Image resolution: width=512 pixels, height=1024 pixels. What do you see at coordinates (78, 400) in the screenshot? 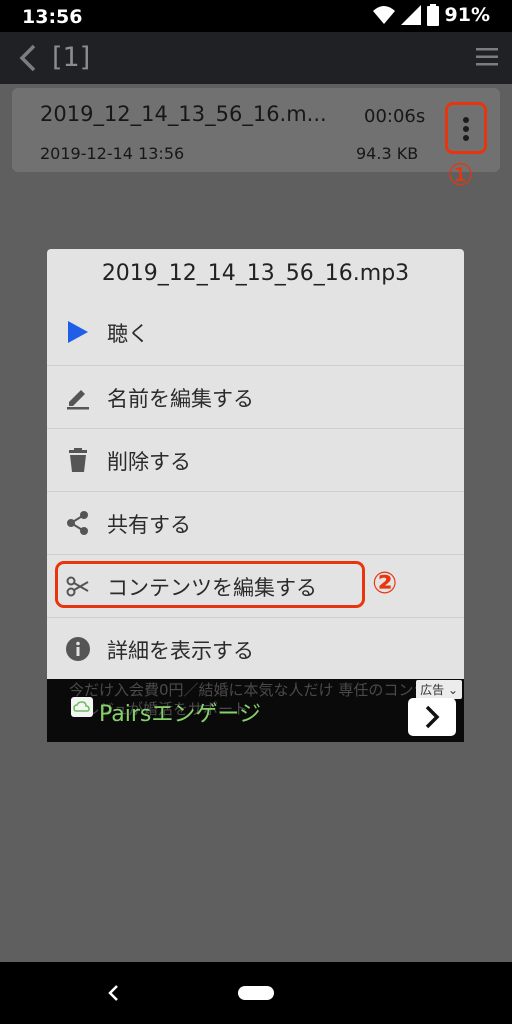
I see `pencil-icon` at bounding box center [78, 400].